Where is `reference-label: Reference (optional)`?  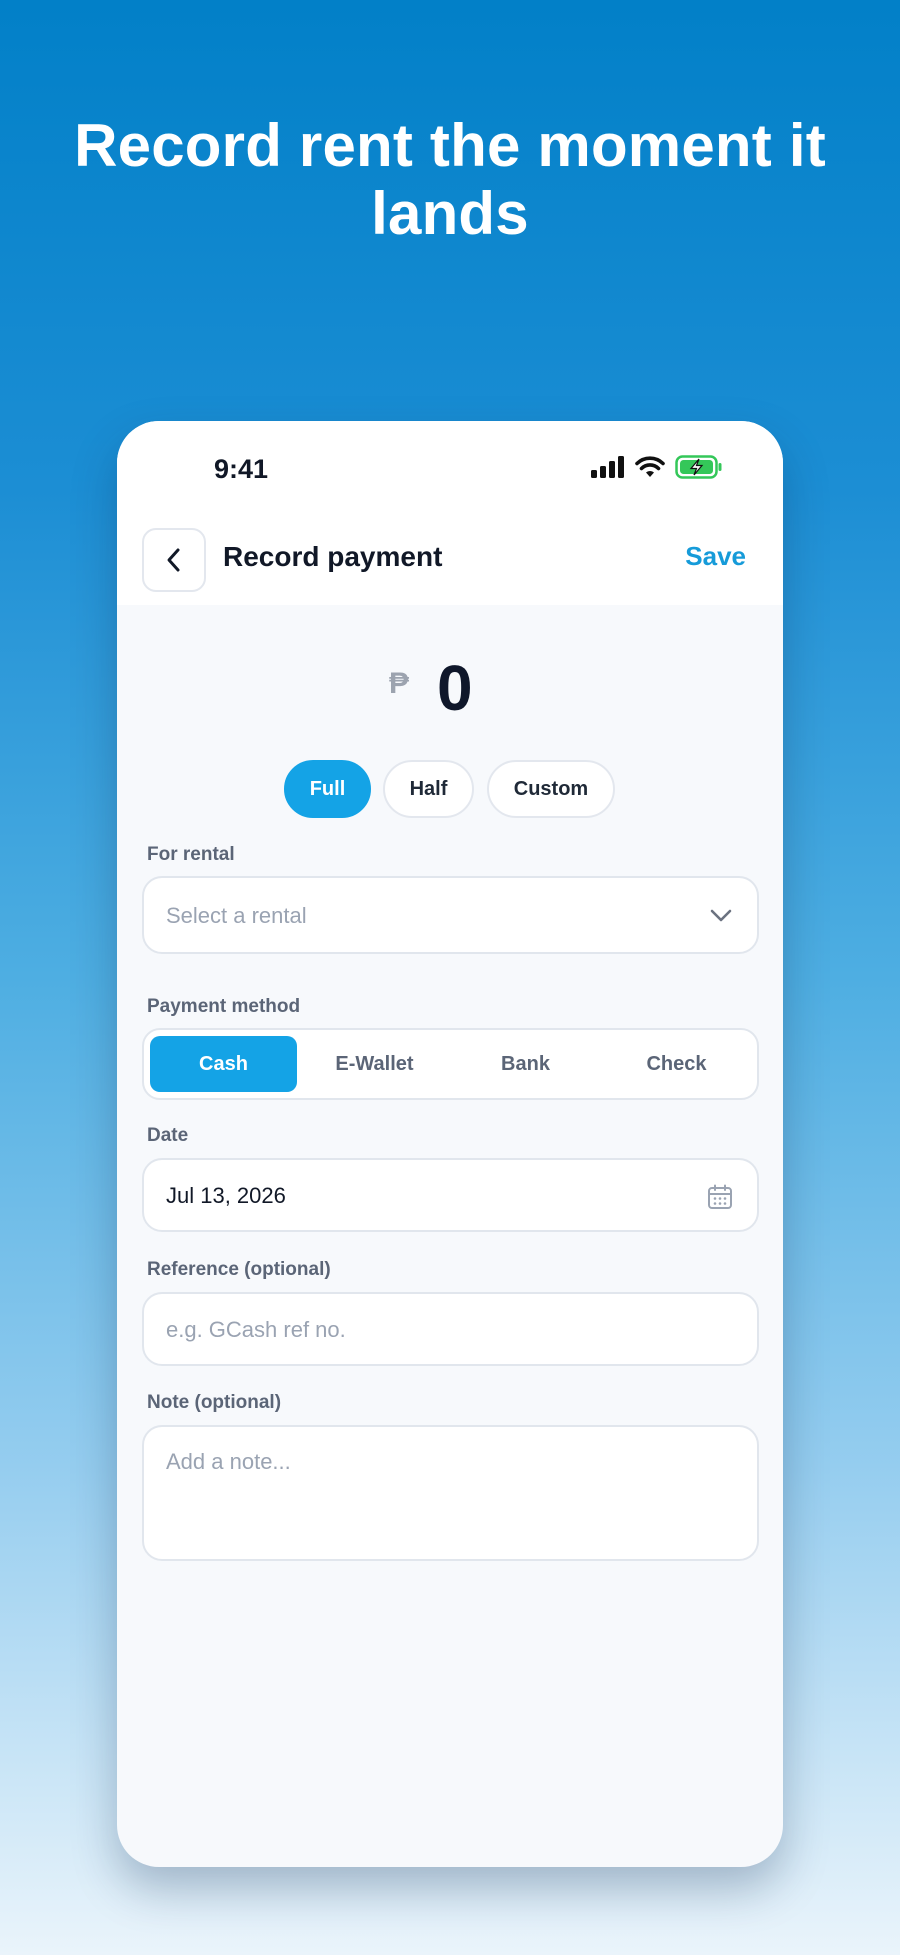 reference-label: Reference (optional) is located at coordinates (239, 1269).